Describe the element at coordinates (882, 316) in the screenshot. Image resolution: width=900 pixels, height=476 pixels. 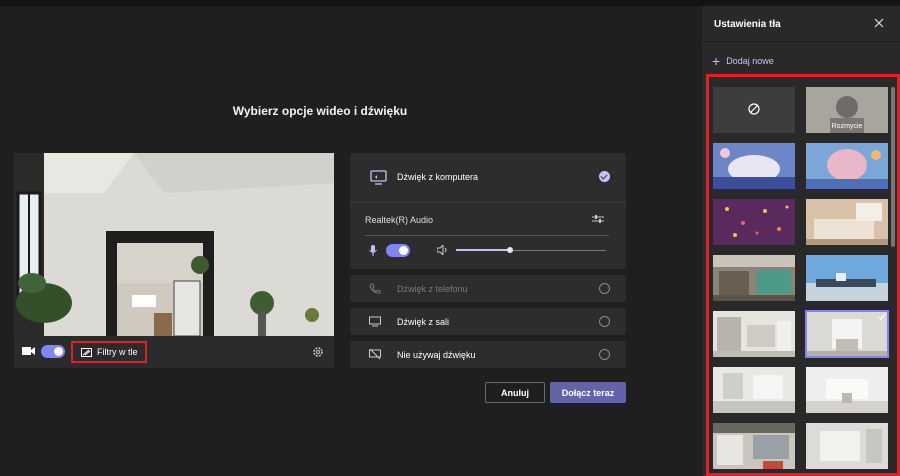
I see `checkmark-icon` at that location.